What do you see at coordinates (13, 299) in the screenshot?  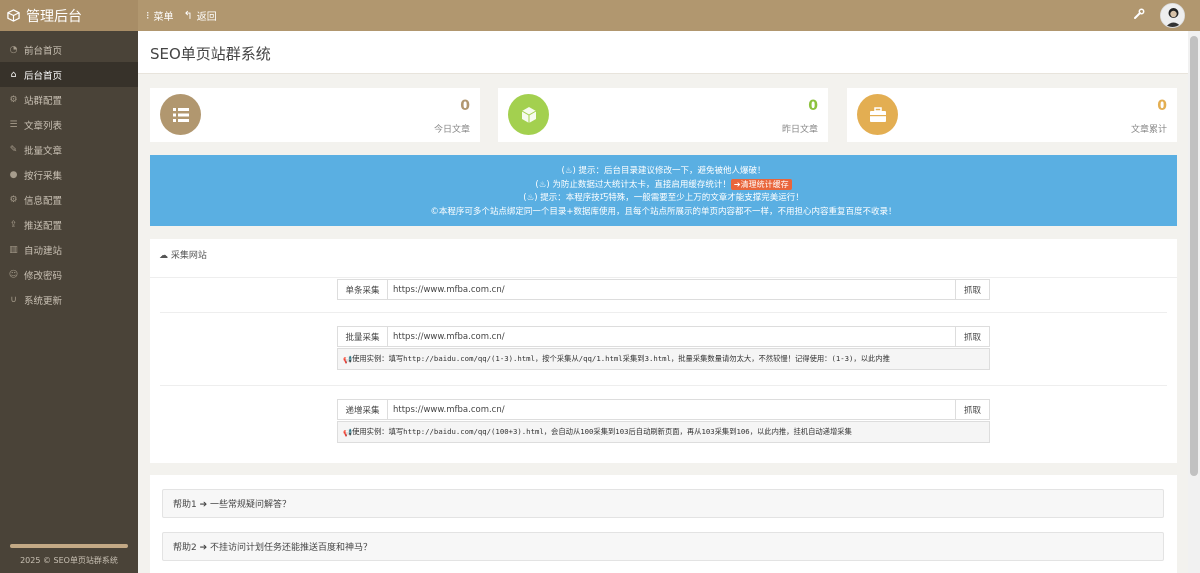 I see `magnet-icon: ∪` at bounding box center [13, 299].